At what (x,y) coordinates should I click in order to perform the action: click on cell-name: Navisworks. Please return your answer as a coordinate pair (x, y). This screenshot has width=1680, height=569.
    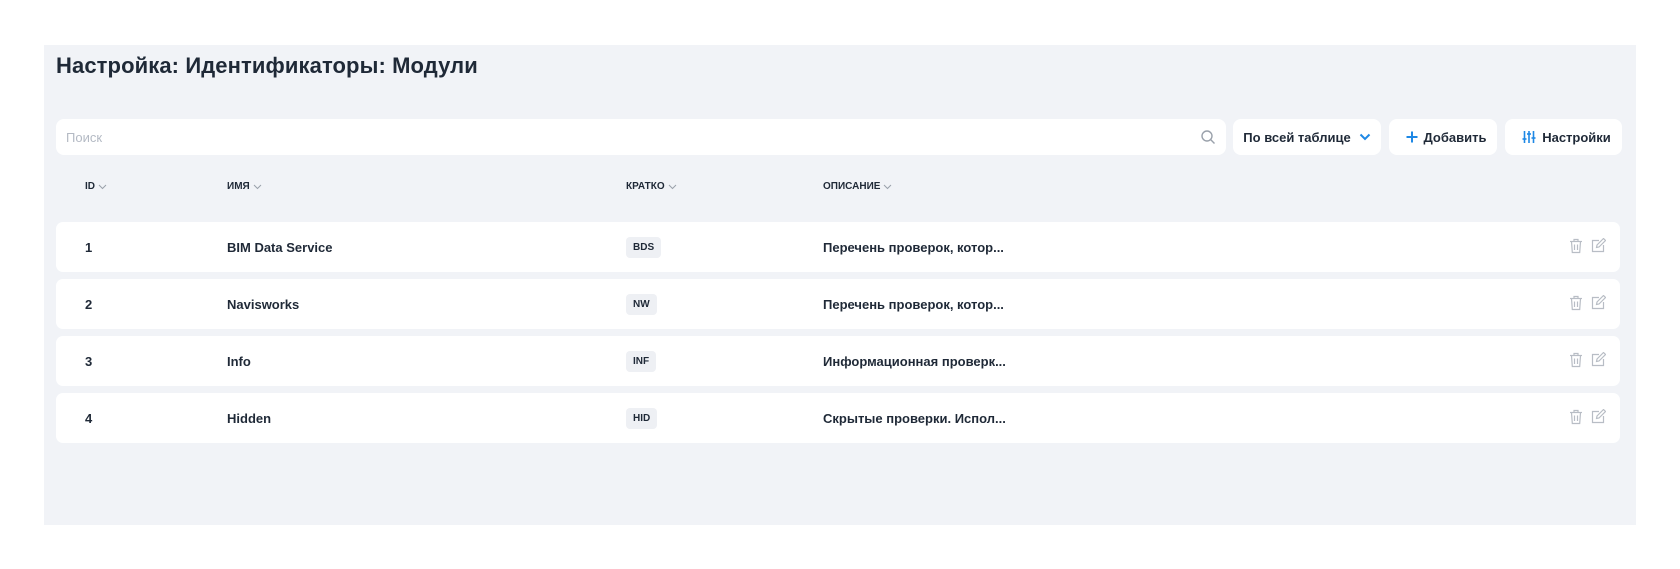
    Looking at the image, I should click on (263, 304).